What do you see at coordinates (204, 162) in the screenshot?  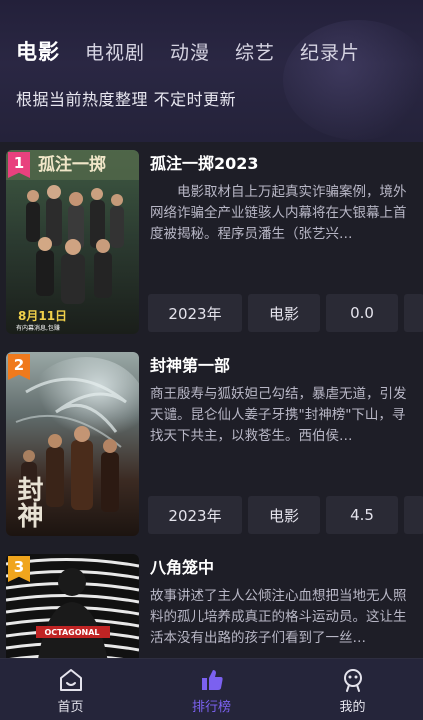 I see `movie-title: 孤注一掷2023` at bounding box center [204, 162].